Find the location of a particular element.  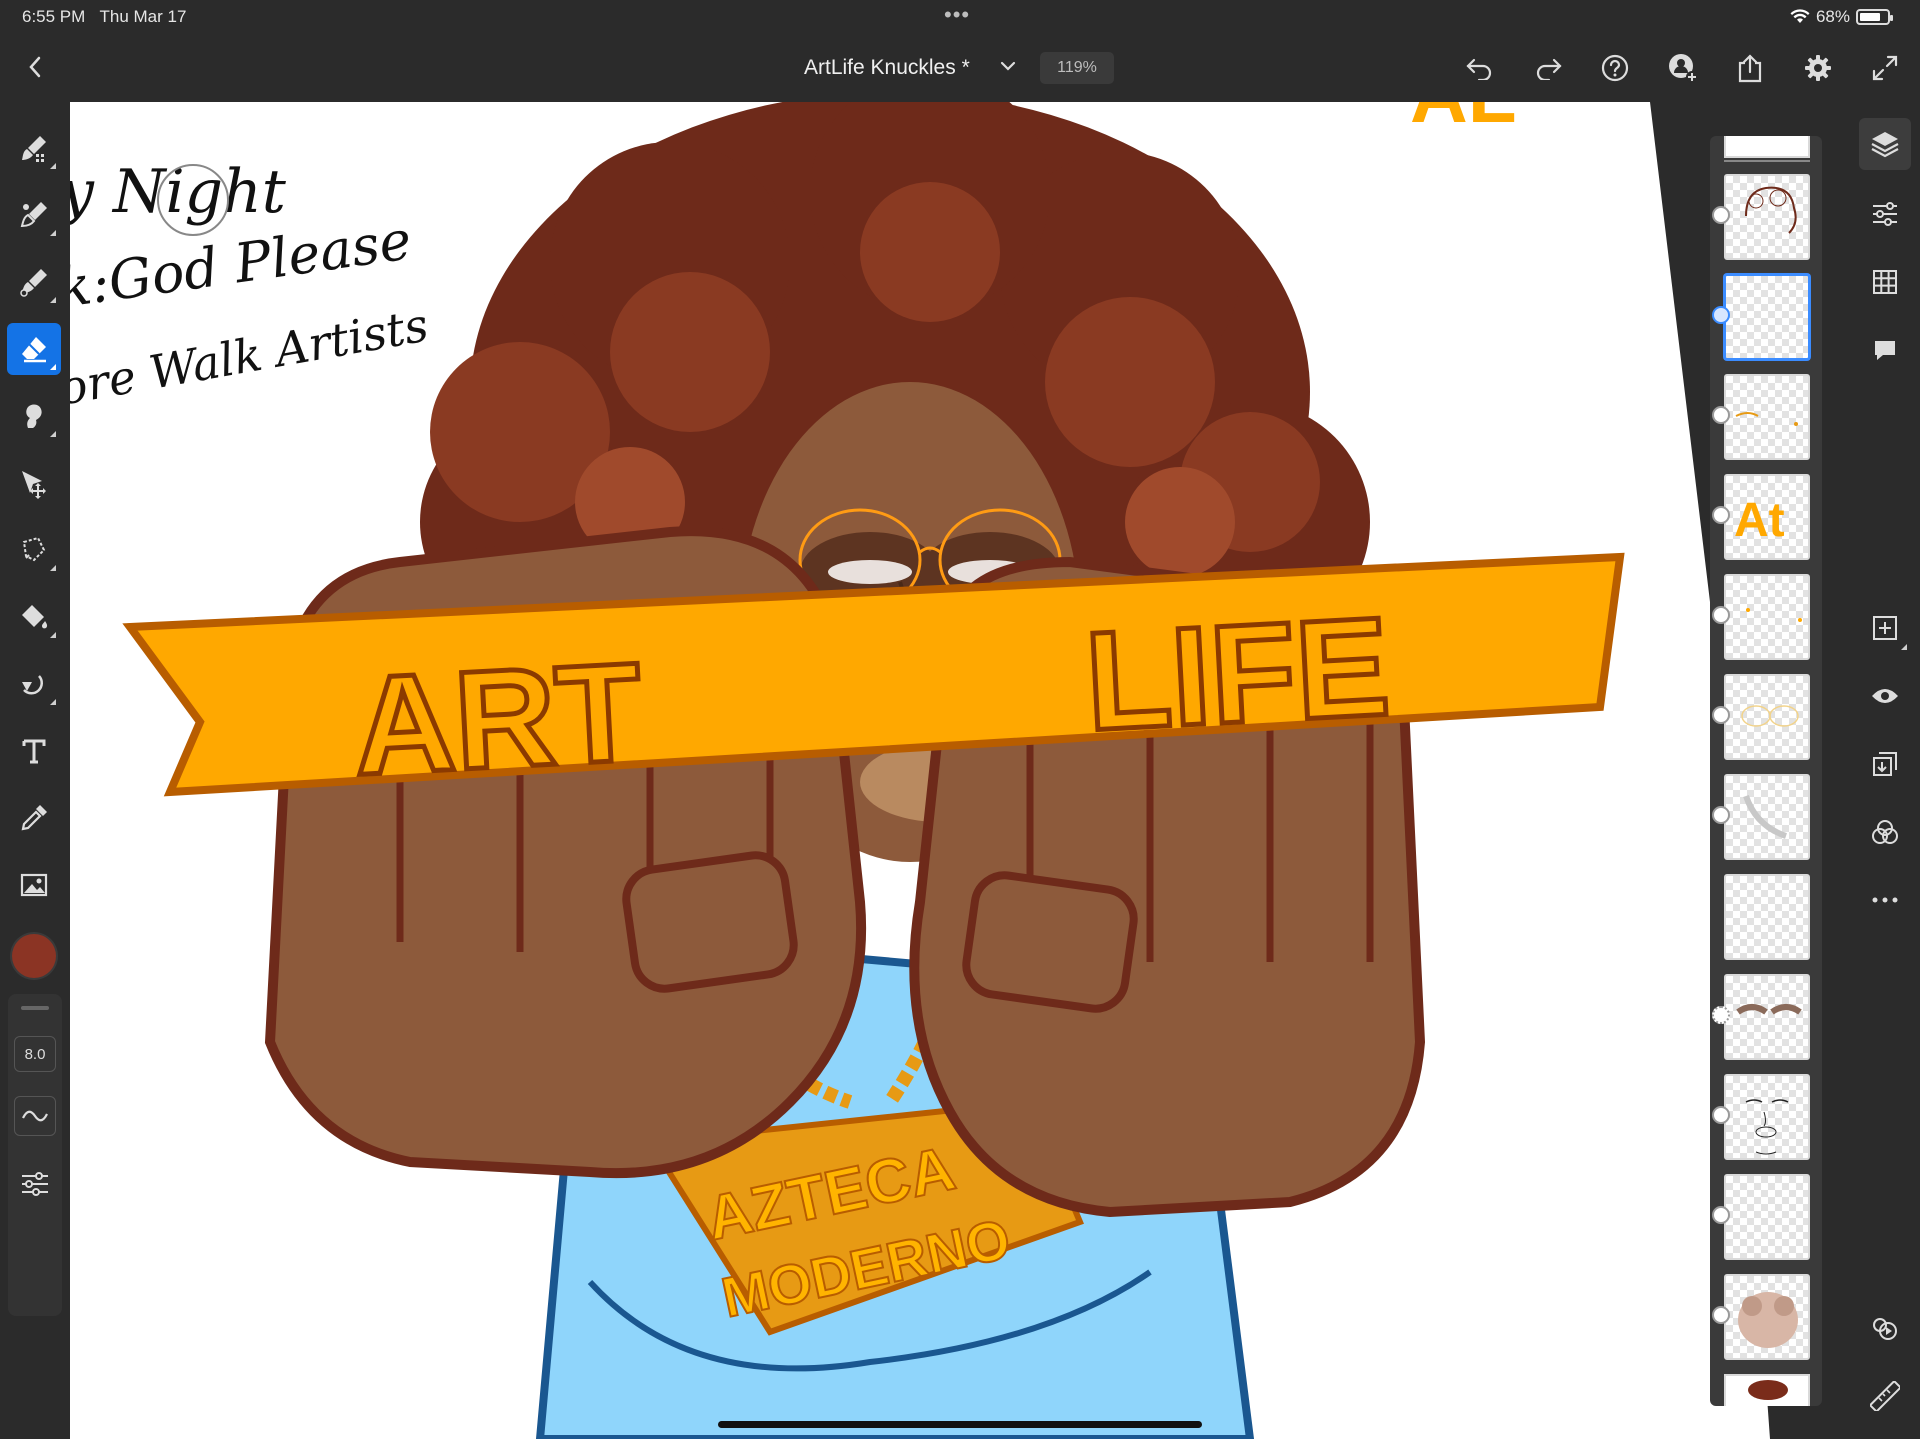

eyedropper-icon is located at coordinates (34, 818).